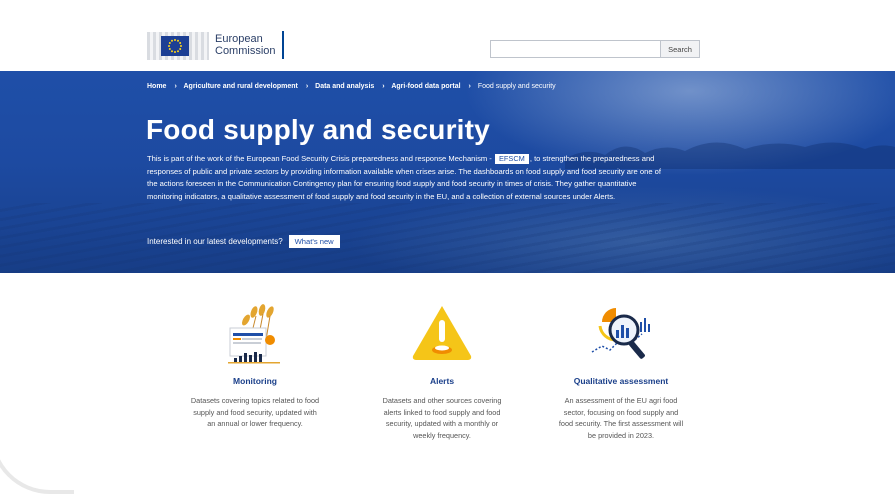  Describe the element at coordinates (442, 381) in the screenshot. I see `card-title: Alerts` at that location.